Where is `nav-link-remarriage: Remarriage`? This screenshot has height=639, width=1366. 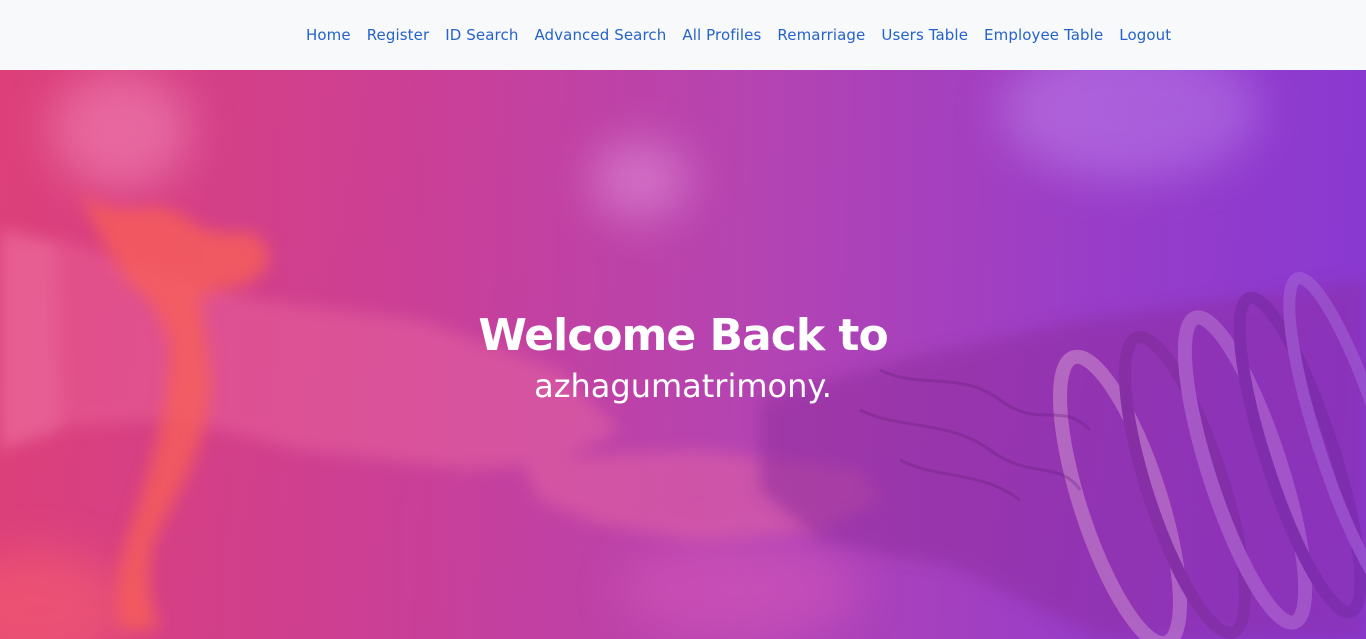
nav-link-remarriage: Remarriage is located at coordinates (821, 35).